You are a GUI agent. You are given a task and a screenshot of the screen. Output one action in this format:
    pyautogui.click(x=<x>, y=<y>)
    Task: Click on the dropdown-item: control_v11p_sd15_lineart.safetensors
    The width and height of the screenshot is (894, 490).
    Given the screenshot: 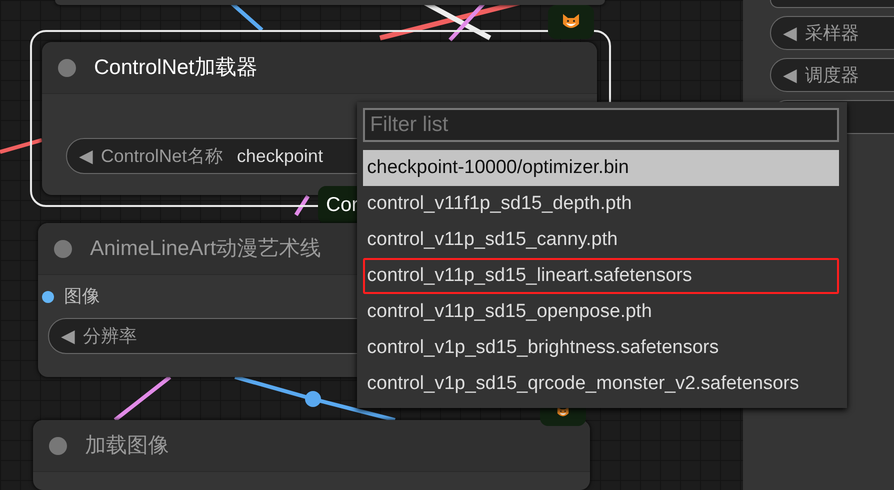 What is the action you would take?
    pyautogui.click(x=601, y=276)
    